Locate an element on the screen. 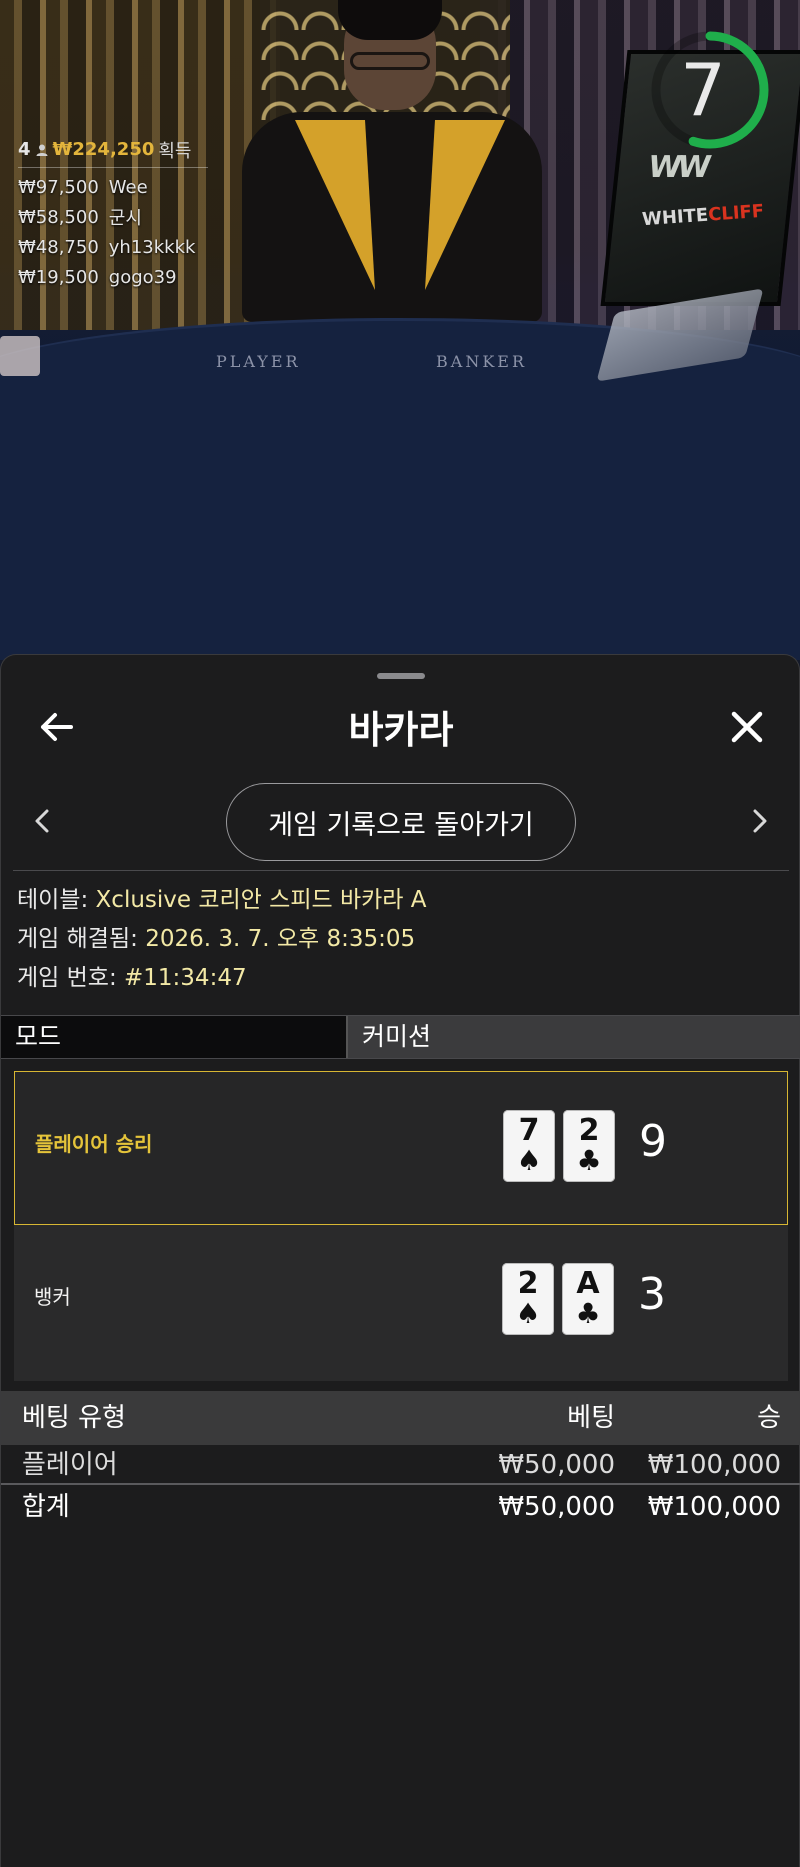  user-icon is located at coordinates (42, 150).